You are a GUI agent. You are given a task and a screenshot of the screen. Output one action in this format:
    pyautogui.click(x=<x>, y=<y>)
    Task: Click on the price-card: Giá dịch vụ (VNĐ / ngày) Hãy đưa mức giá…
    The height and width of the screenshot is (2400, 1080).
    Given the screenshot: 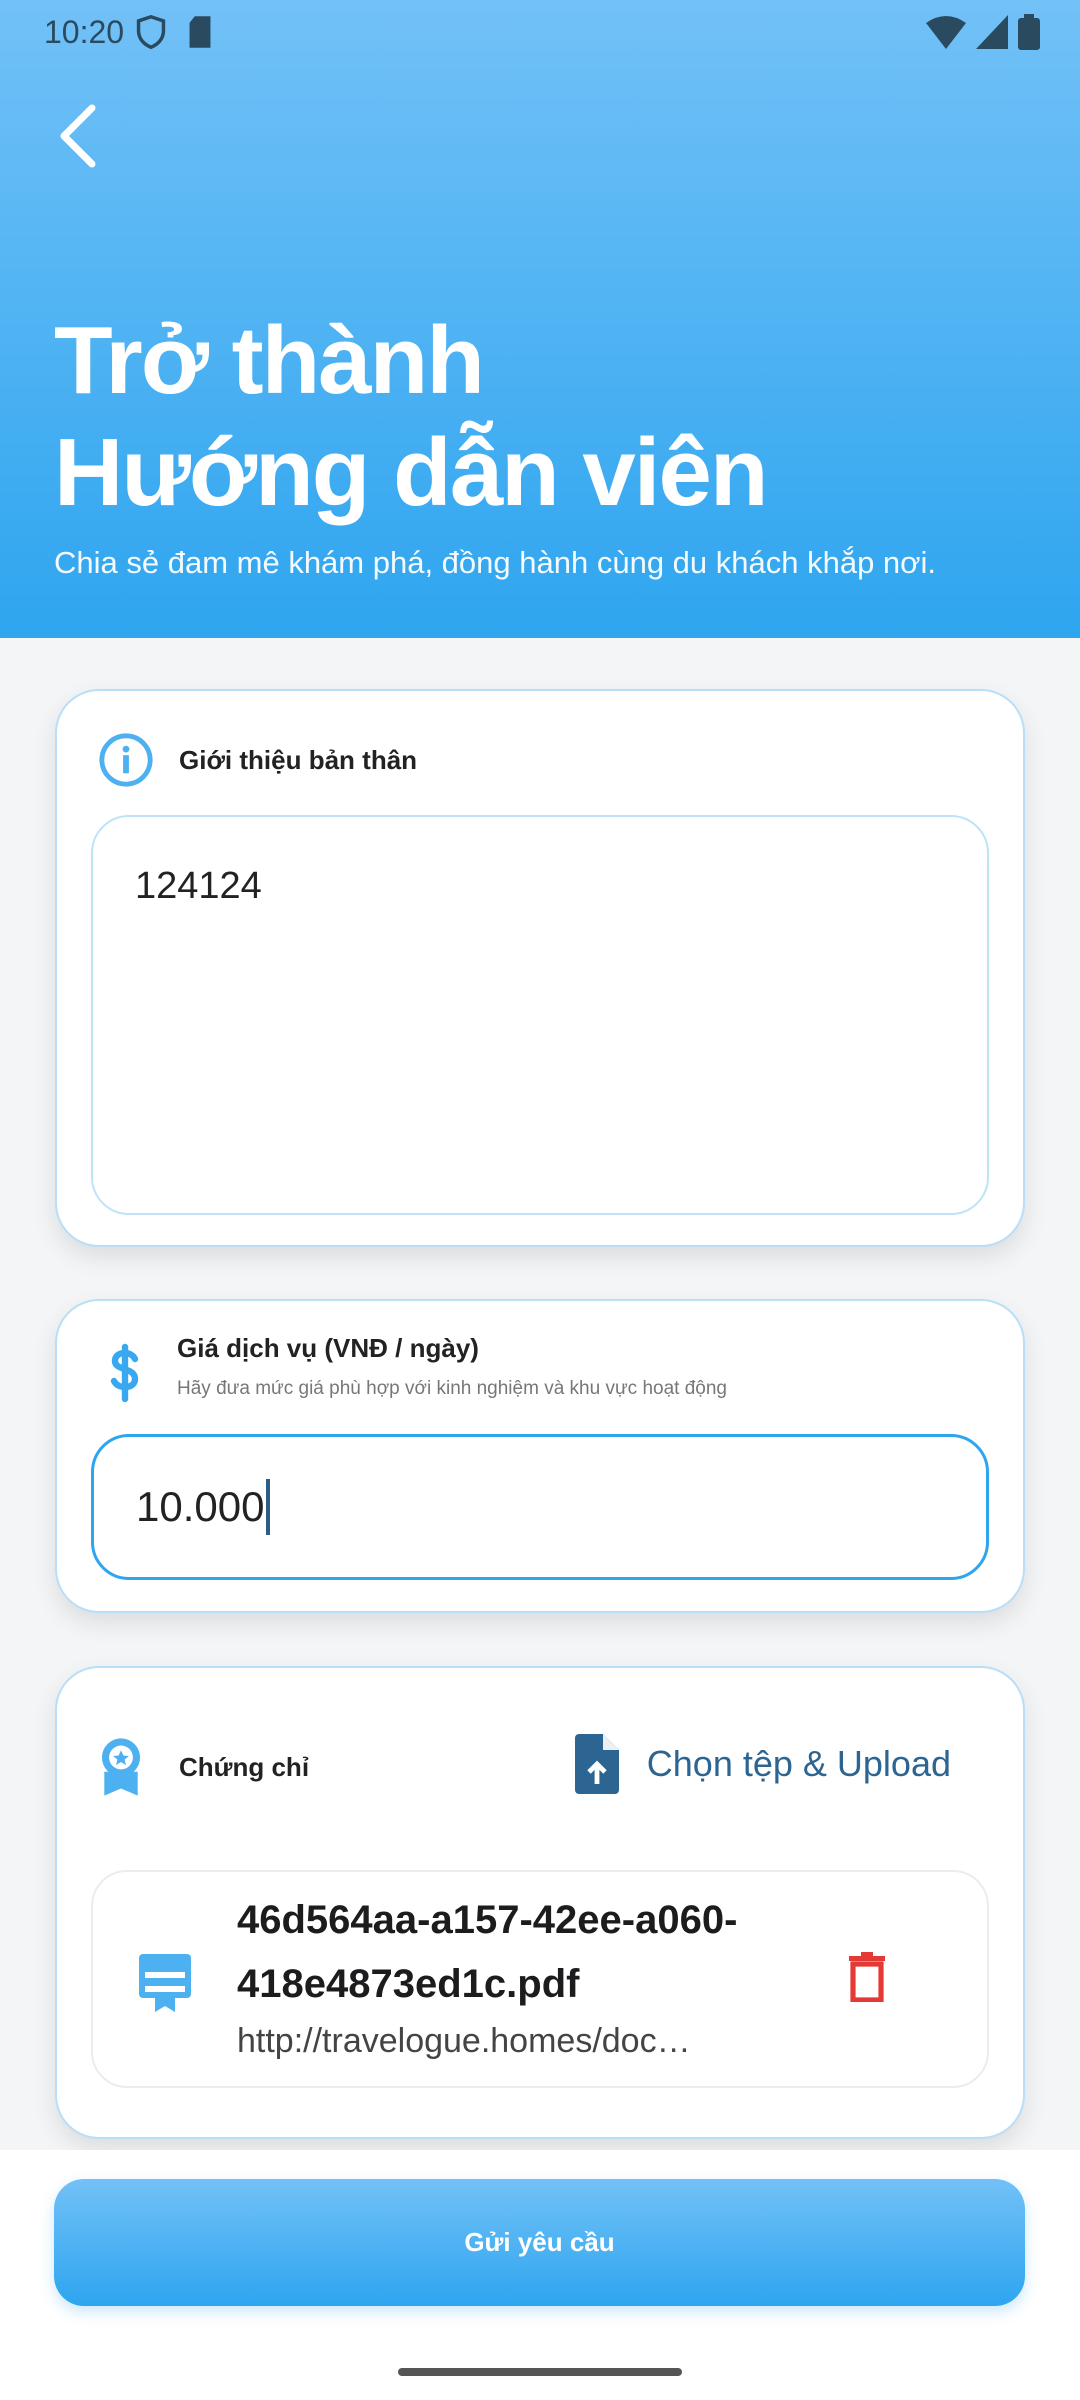 What is the action you would take?
    pyautogui.click(x=540, y=1456)
    